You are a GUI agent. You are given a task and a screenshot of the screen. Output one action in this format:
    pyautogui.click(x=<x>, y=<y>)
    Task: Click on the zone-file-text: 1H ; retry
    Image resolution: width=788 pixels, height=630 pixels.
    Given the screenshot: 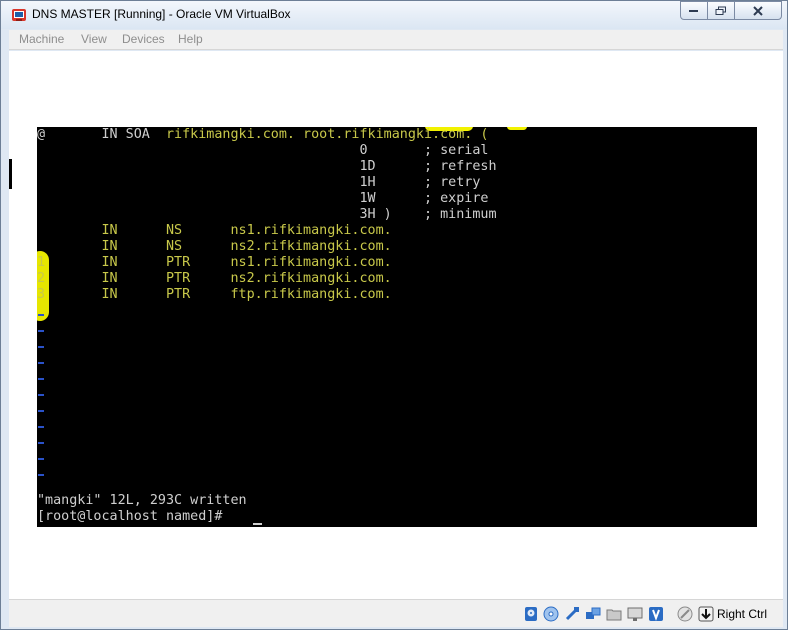 What is the action you would take?
    pyautogui.click(x=259, y=182)
    